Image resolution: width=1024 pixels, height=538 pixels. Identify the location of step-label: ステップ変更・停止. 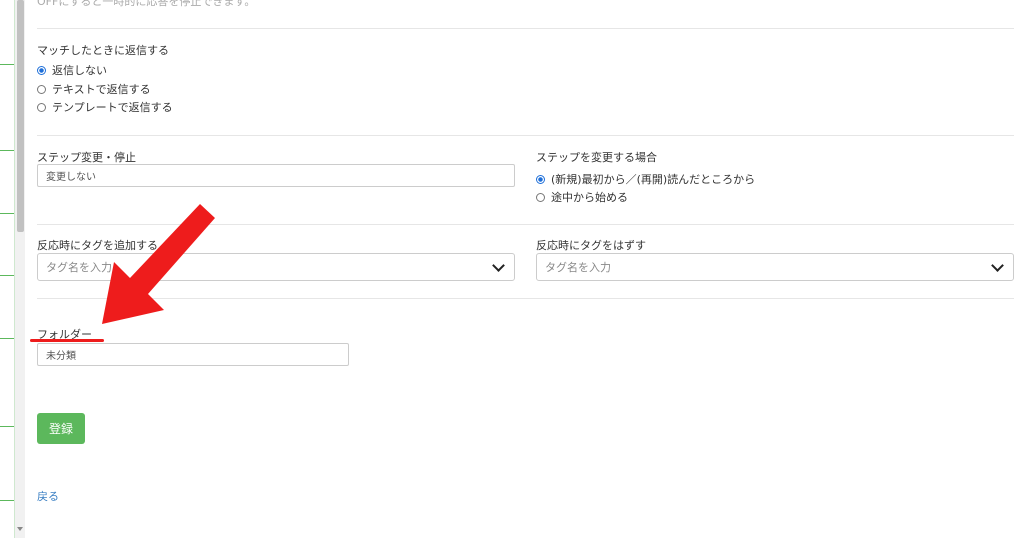
(86, 157).